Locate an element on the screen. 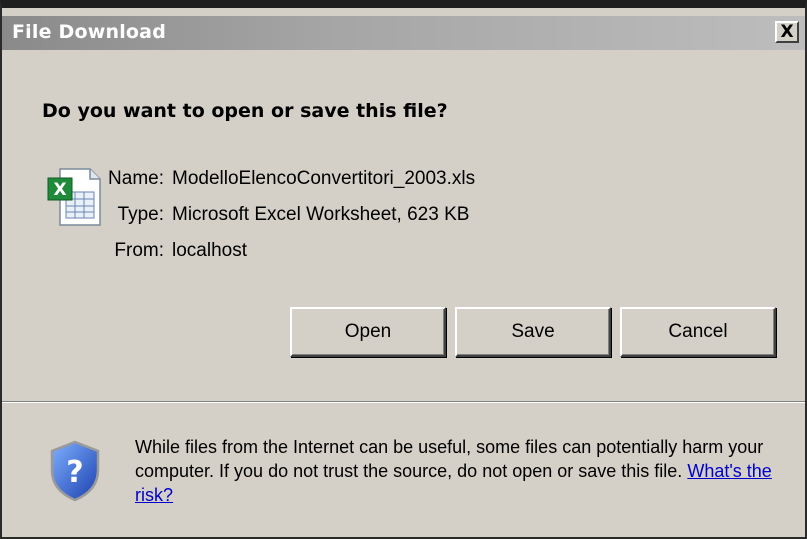 The image size is (807, 539). open-button: Open is located at coordinates (368, 332).